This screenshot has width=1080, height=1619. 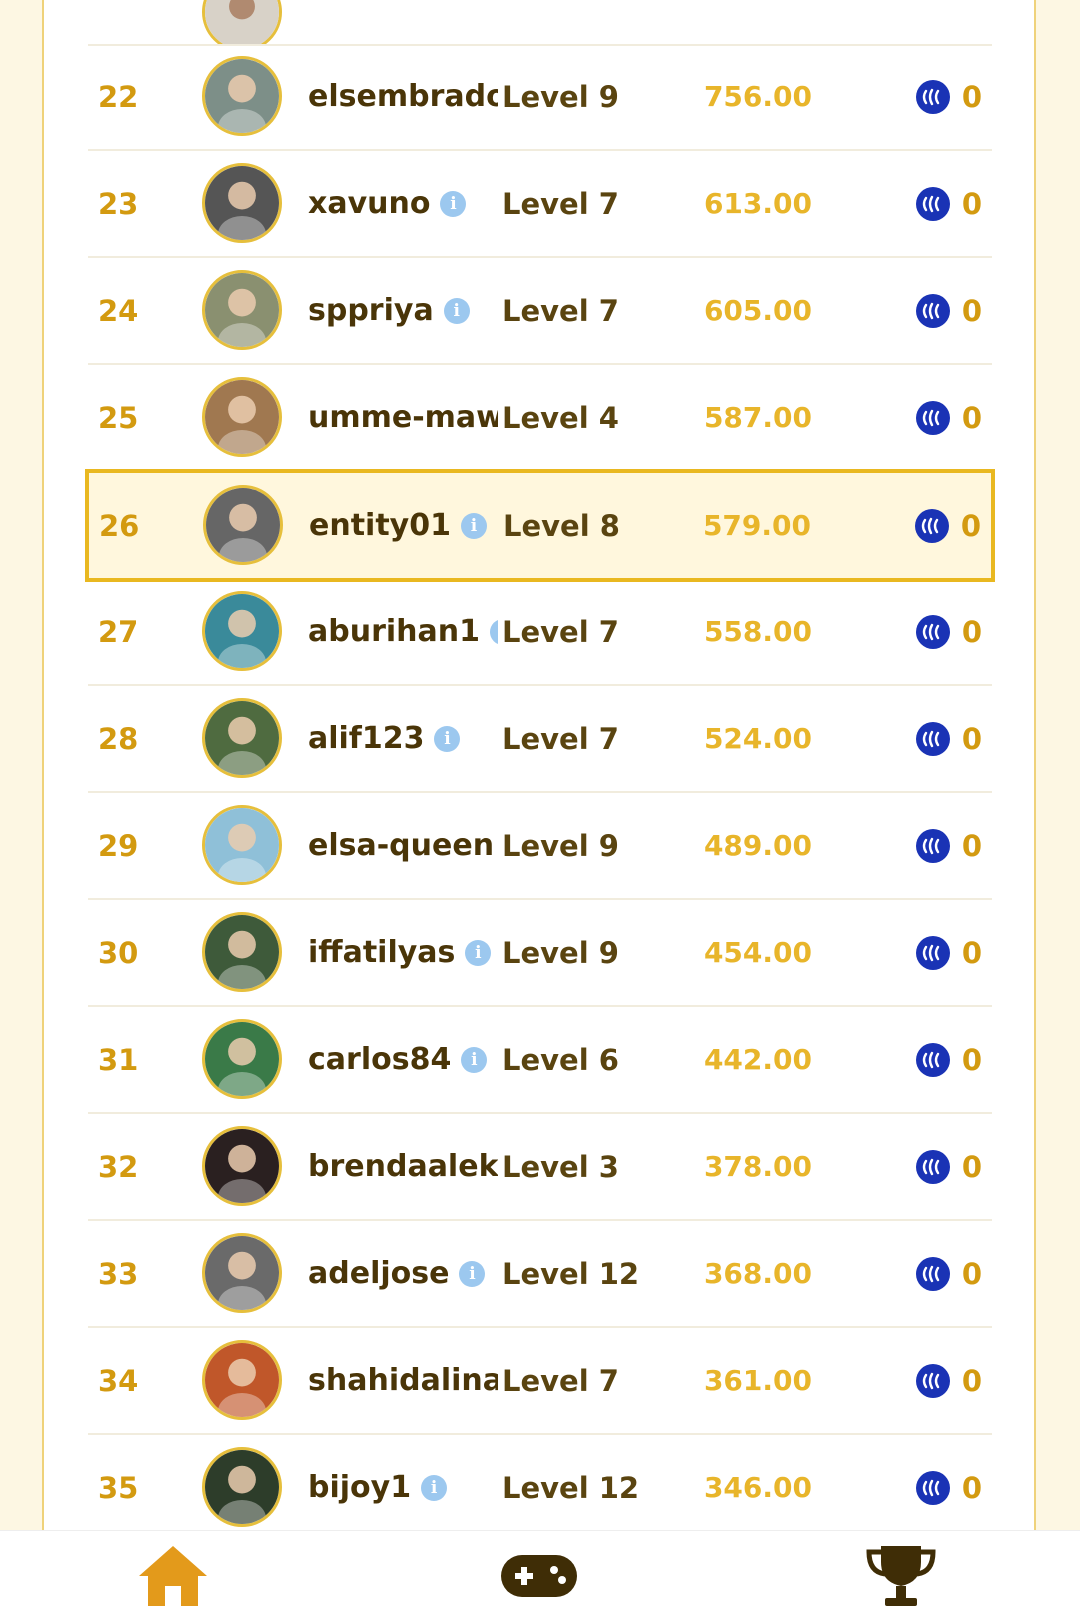 I want to click on score-value: 524.00, so click(x=757, y=738).